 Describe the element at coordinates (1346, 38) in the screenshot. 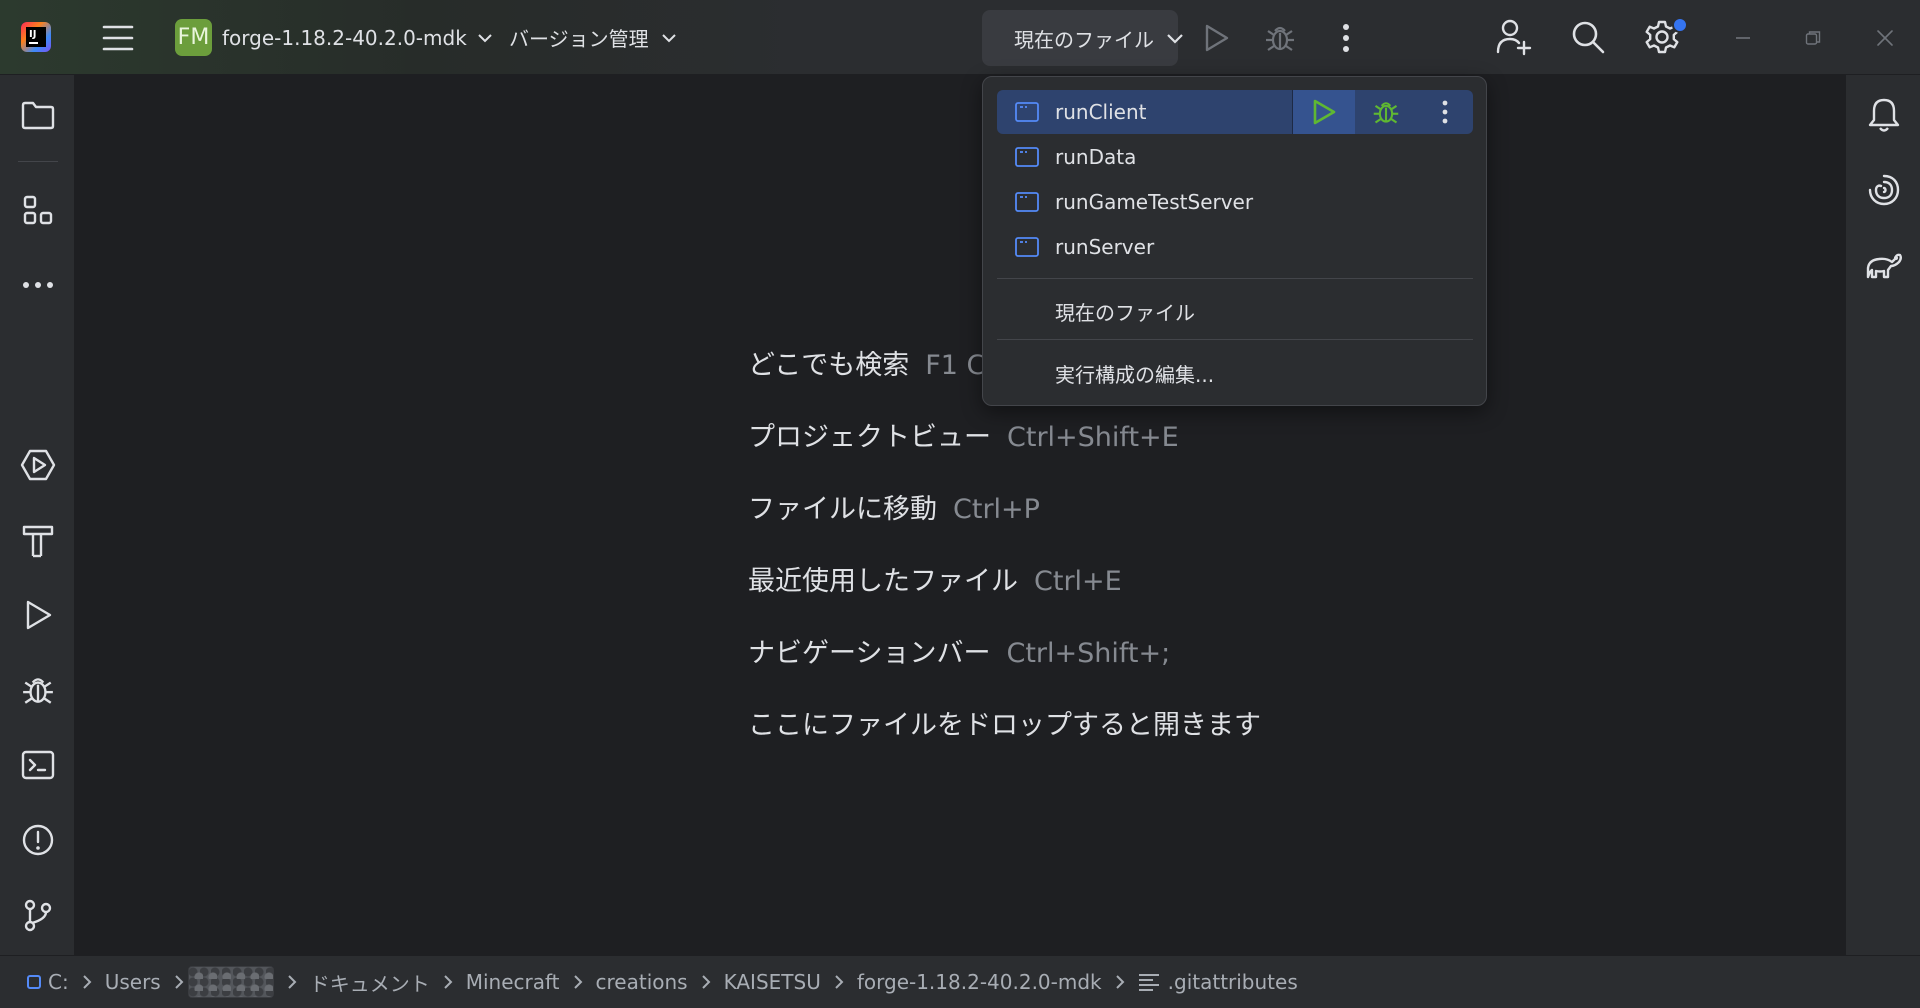

I see `more-actions-icon` at that location.